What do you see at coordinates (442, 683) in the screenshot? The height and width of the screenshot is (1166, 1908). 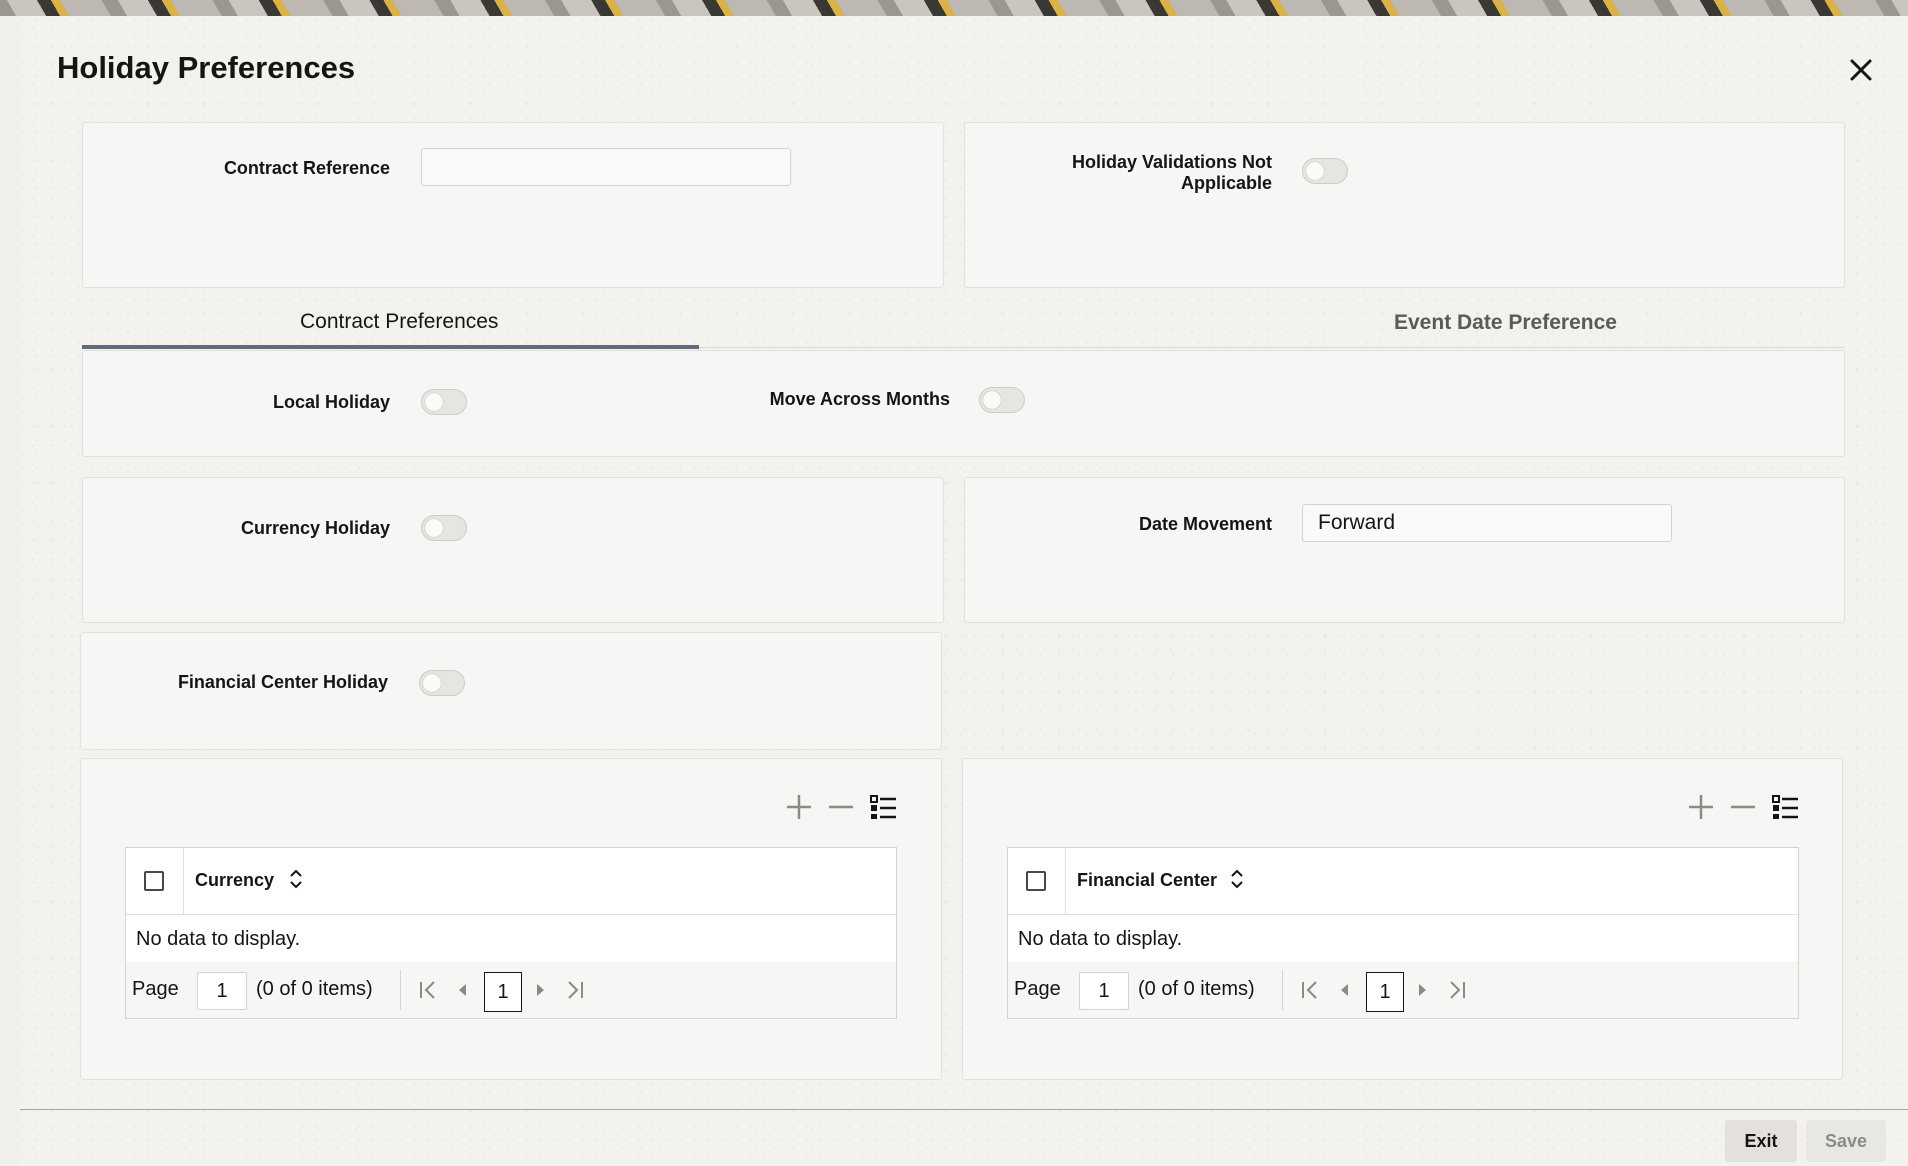 I see `financial-center-holiday-toggle` at bounding box center [442, 683].